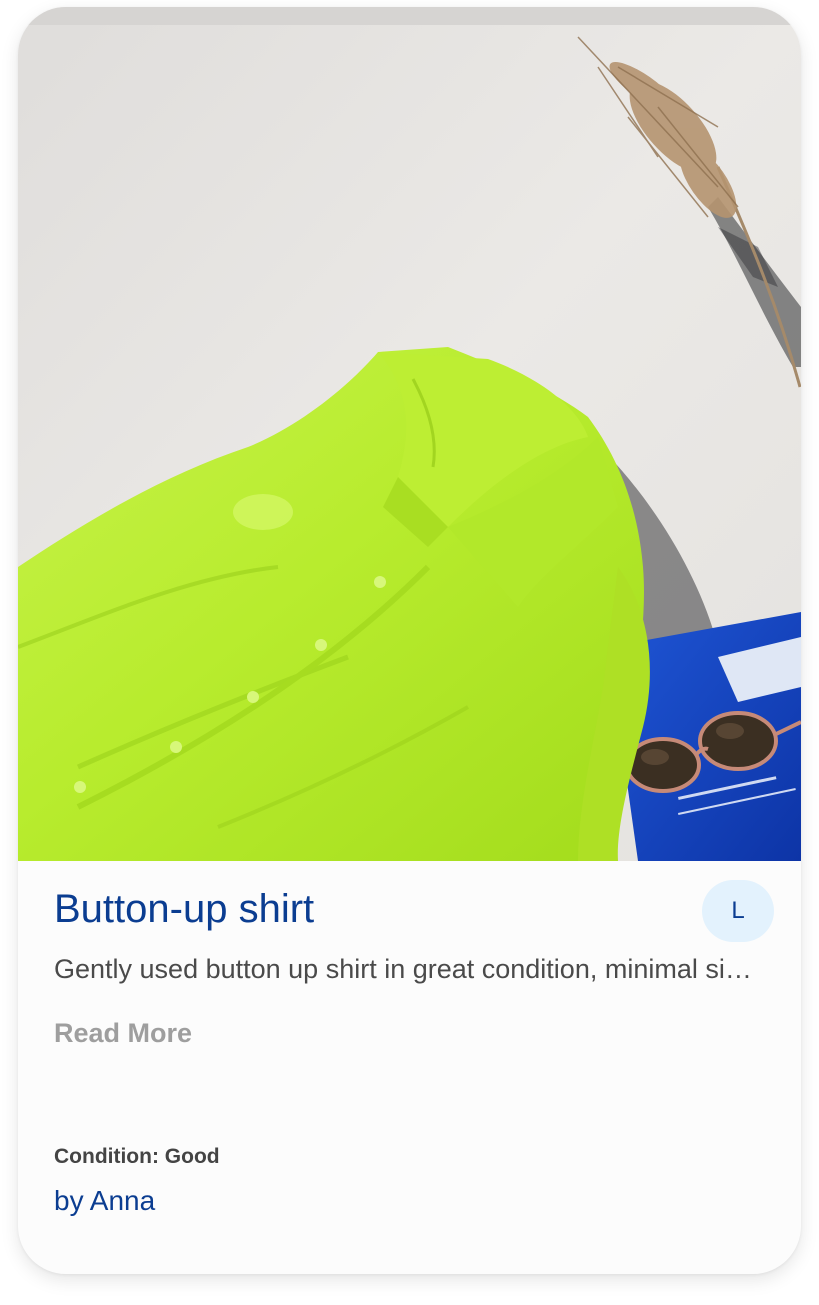 The height and width of the screenshot is (1305, 819). I want to click on product-title: Button-up shirt, so click(184, 909).